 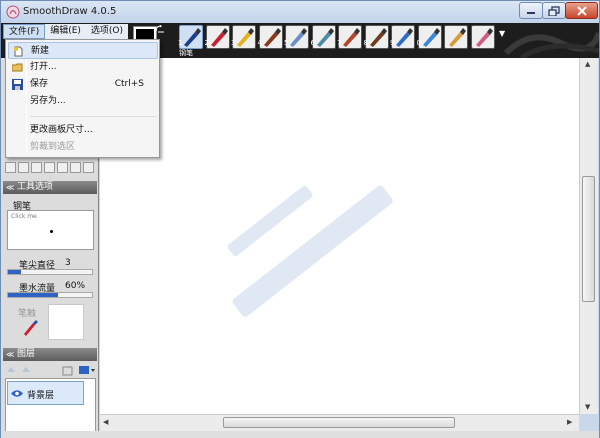 I want to click on toolbar-background-art, so click(x=551, y=44).